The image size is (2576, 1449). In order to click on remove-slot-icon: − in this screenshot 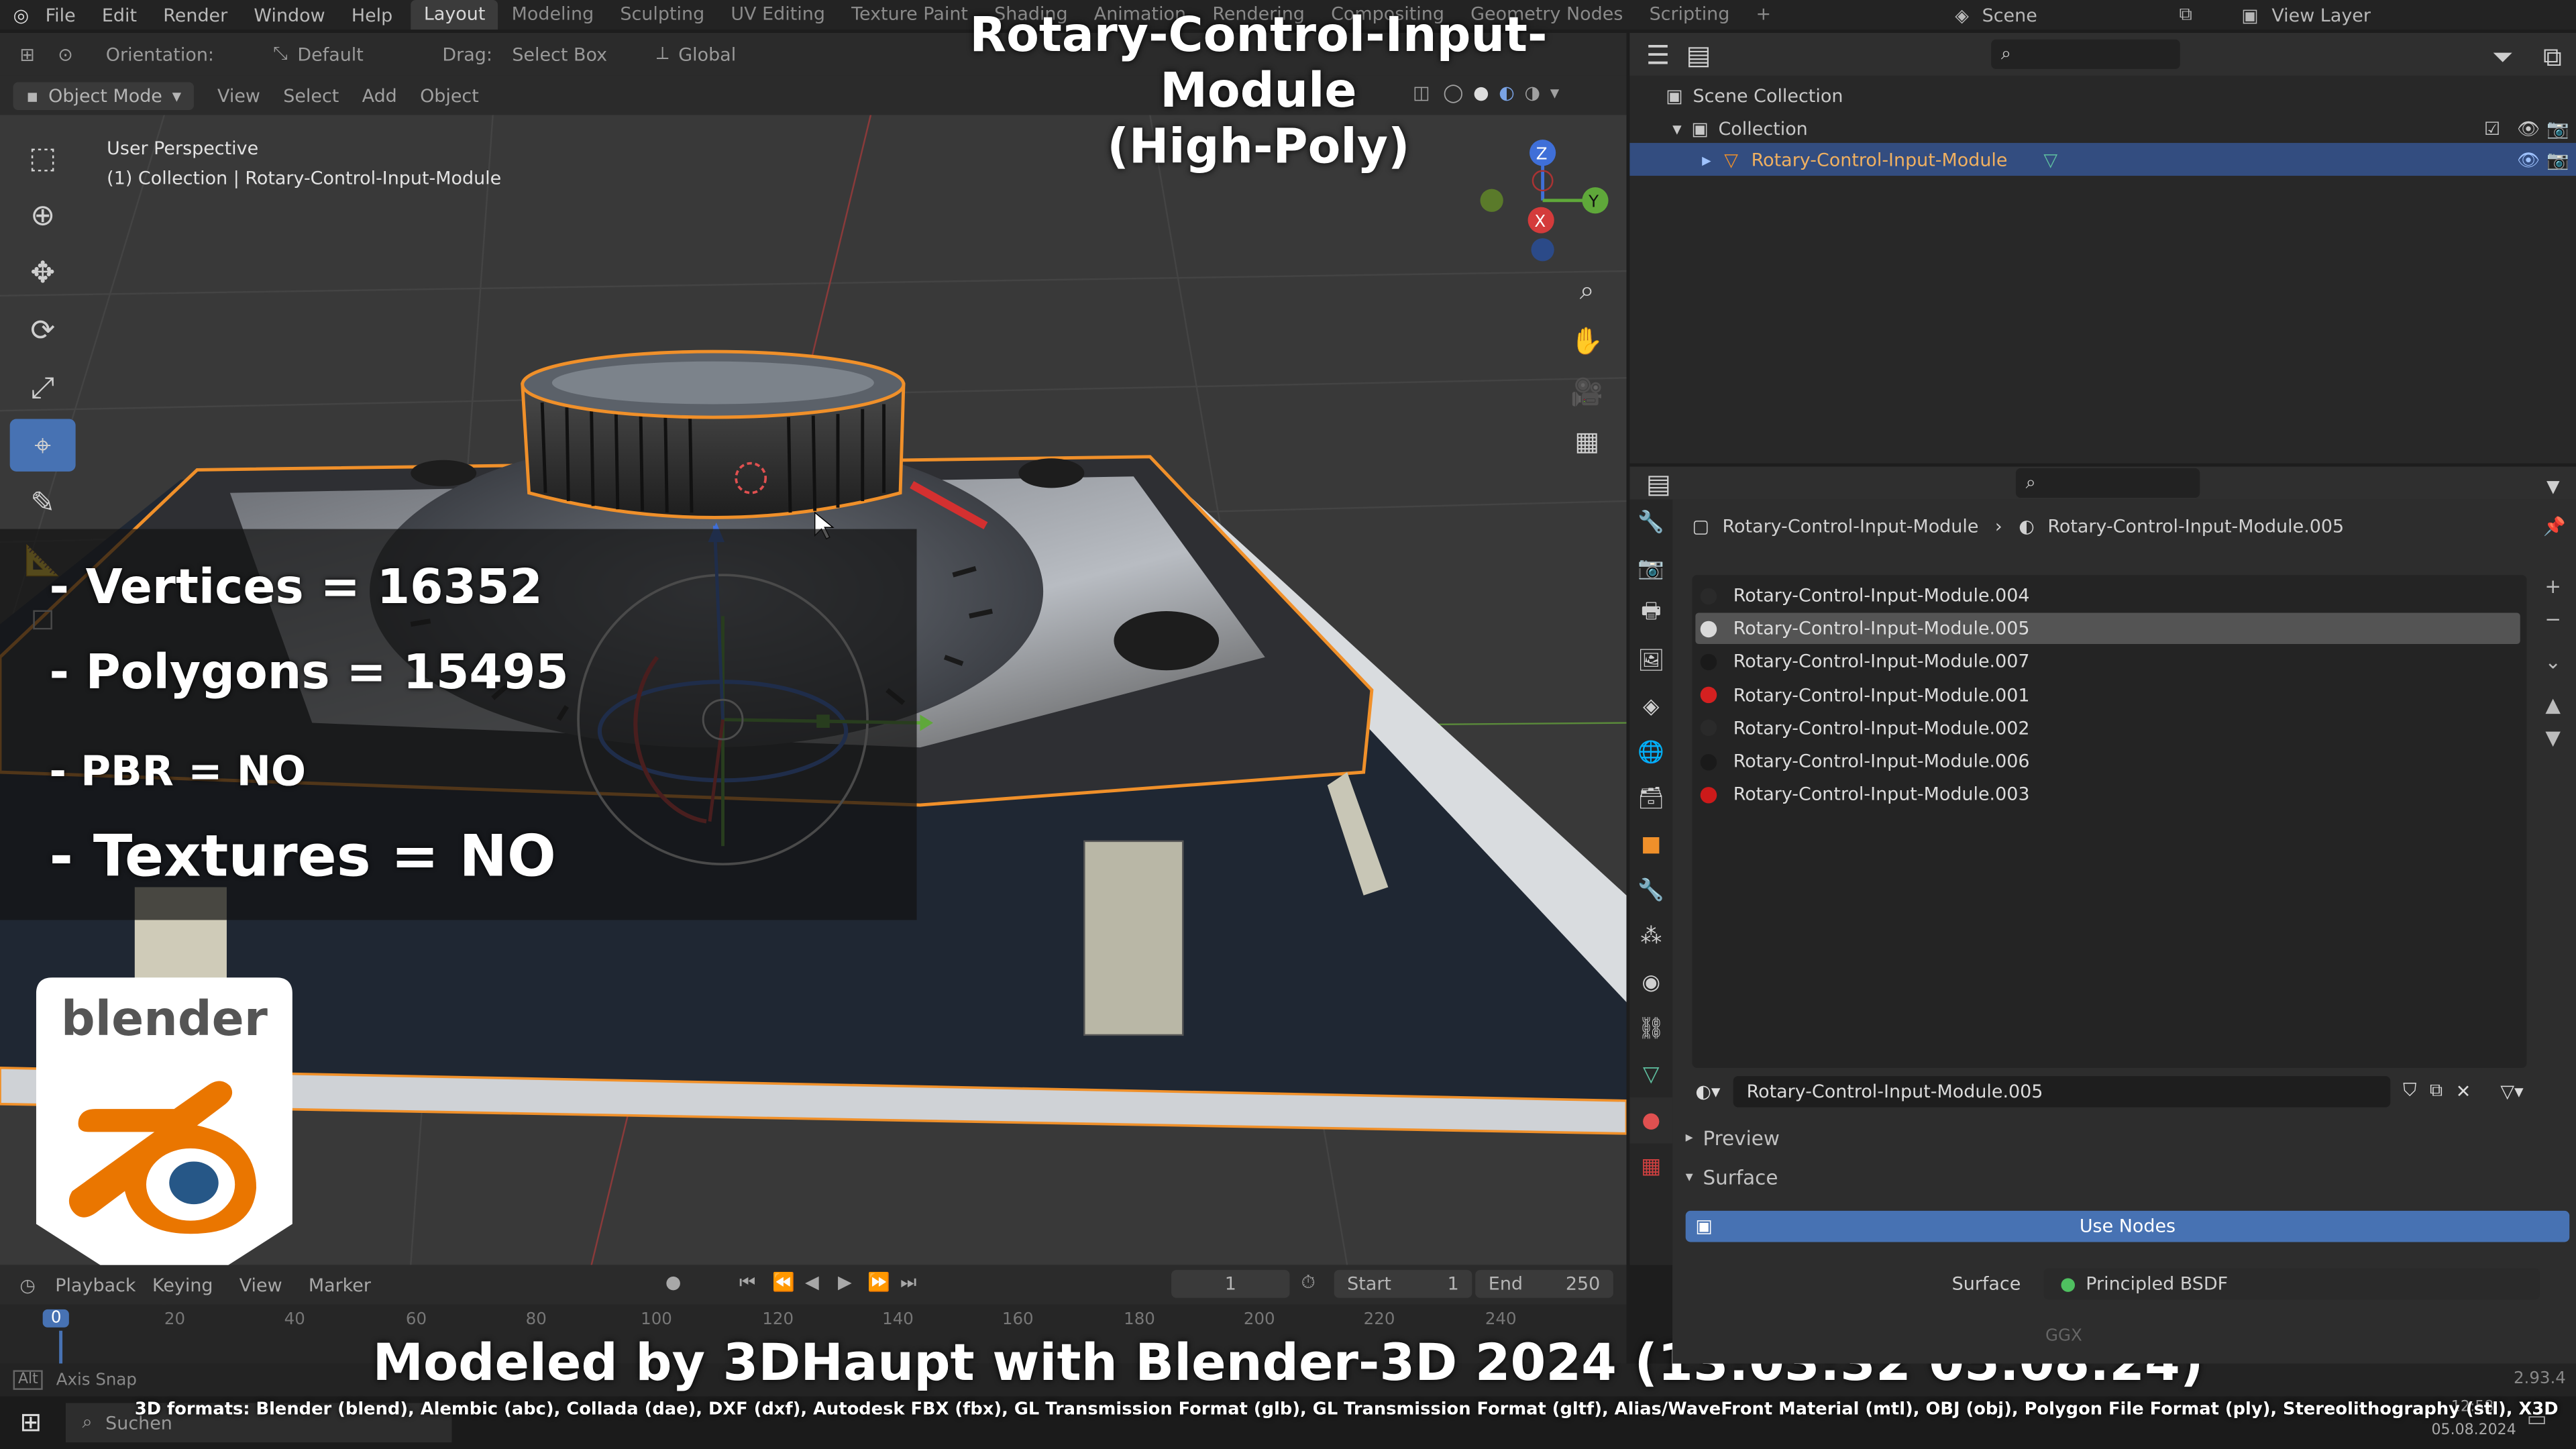, I will do `click(2552, 622)`.